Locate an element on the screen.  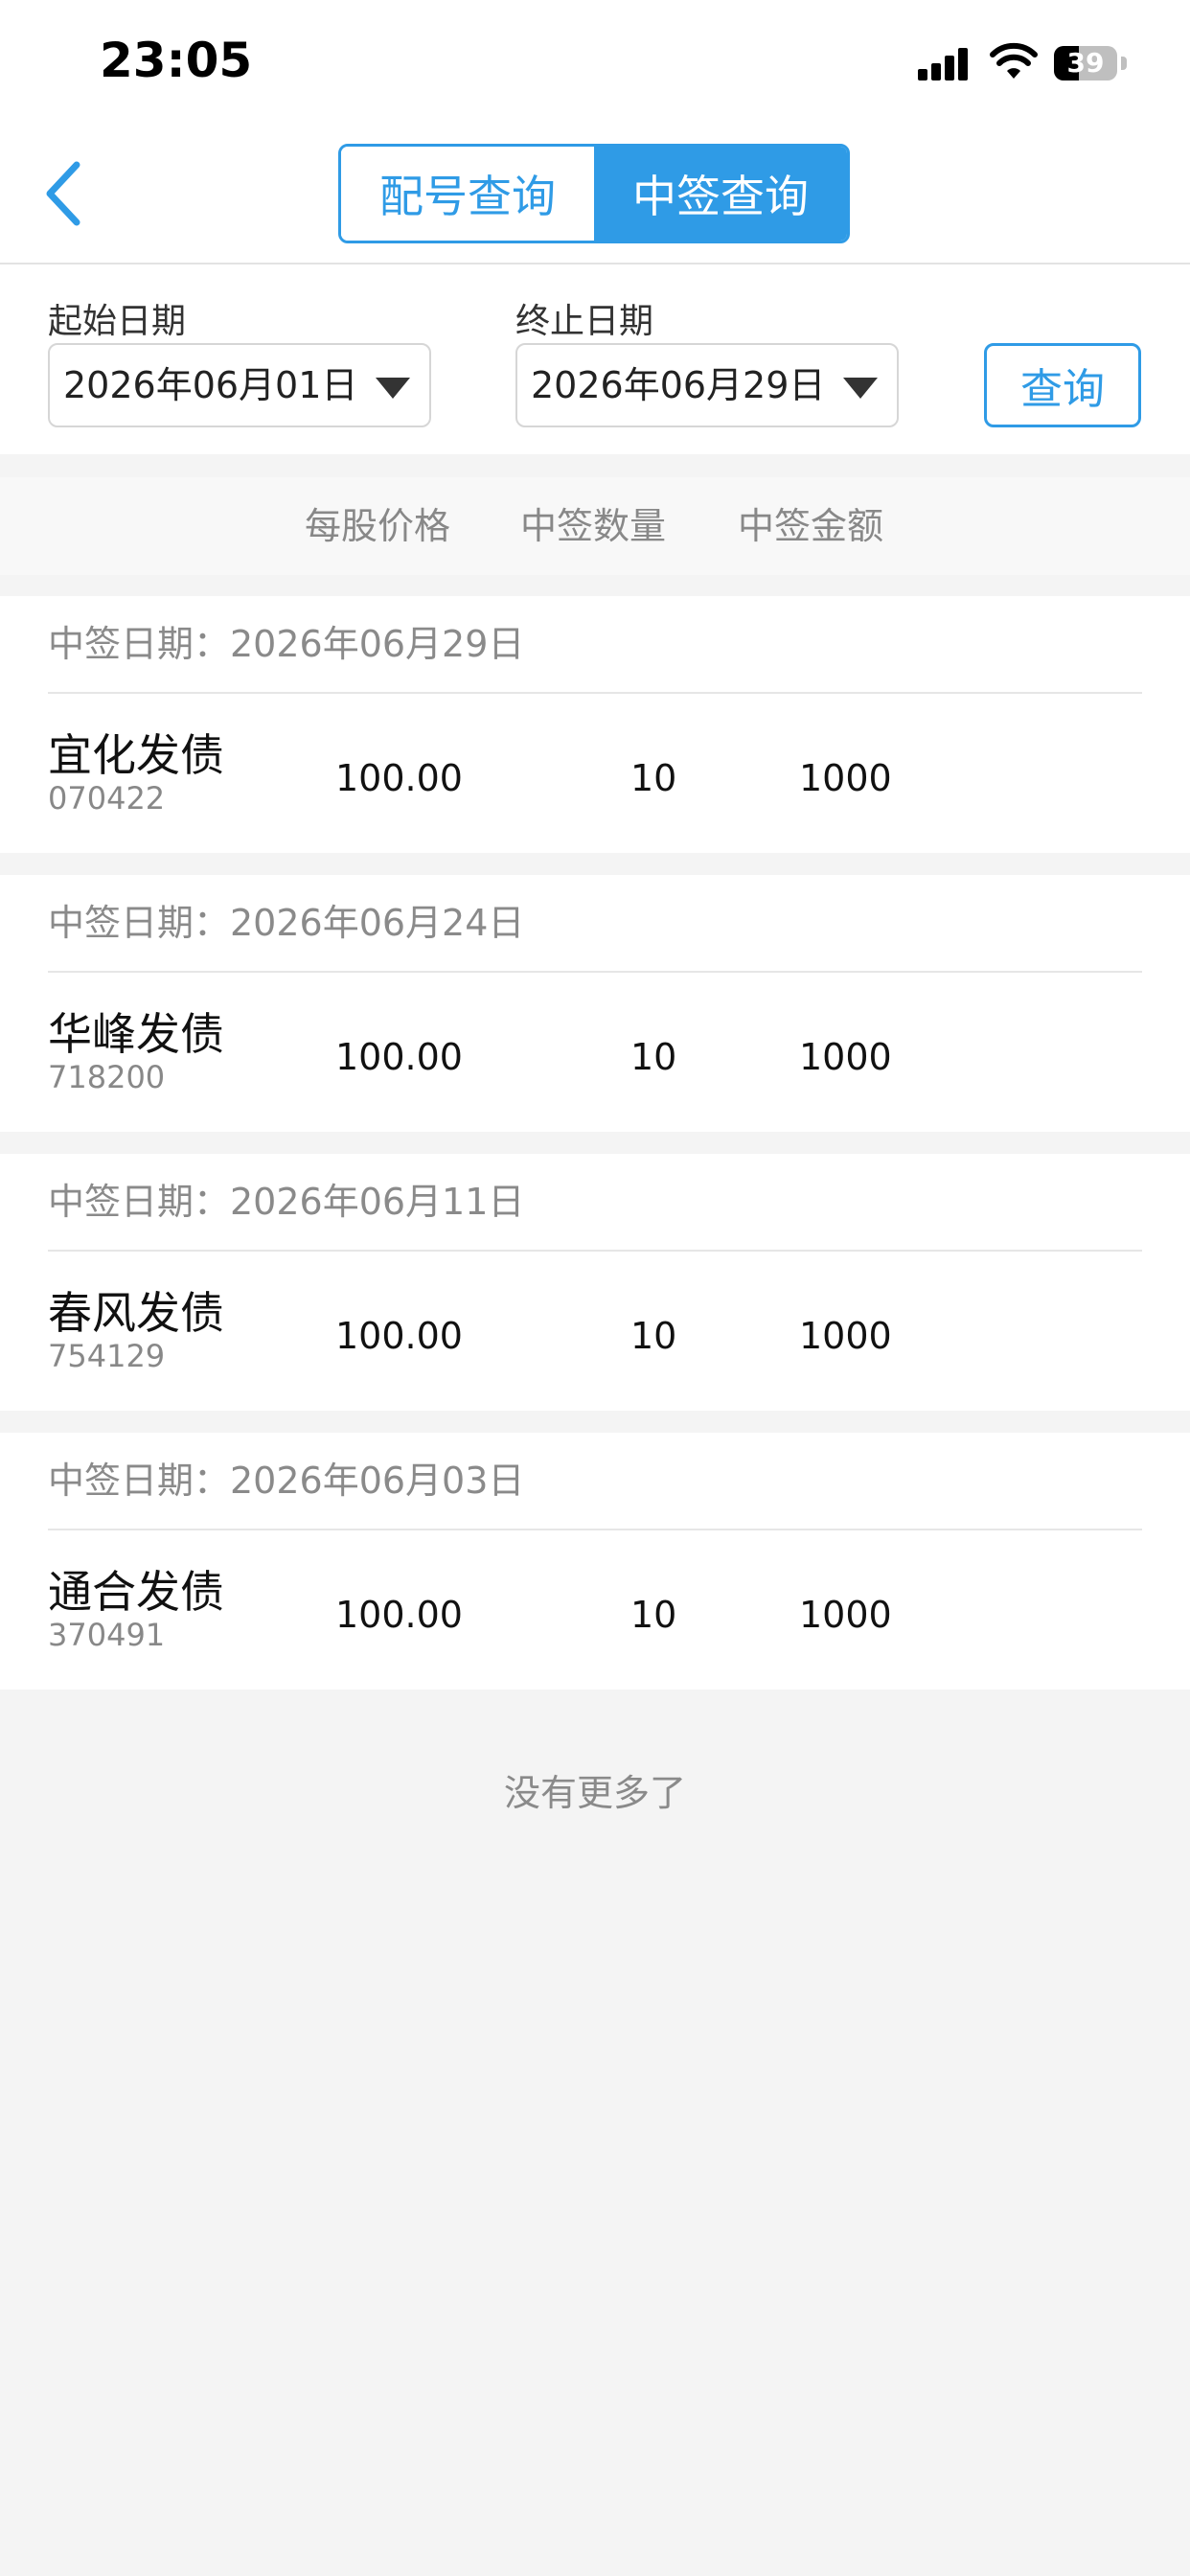
battery-icon: 39 is located at coordinates (1085, 63).